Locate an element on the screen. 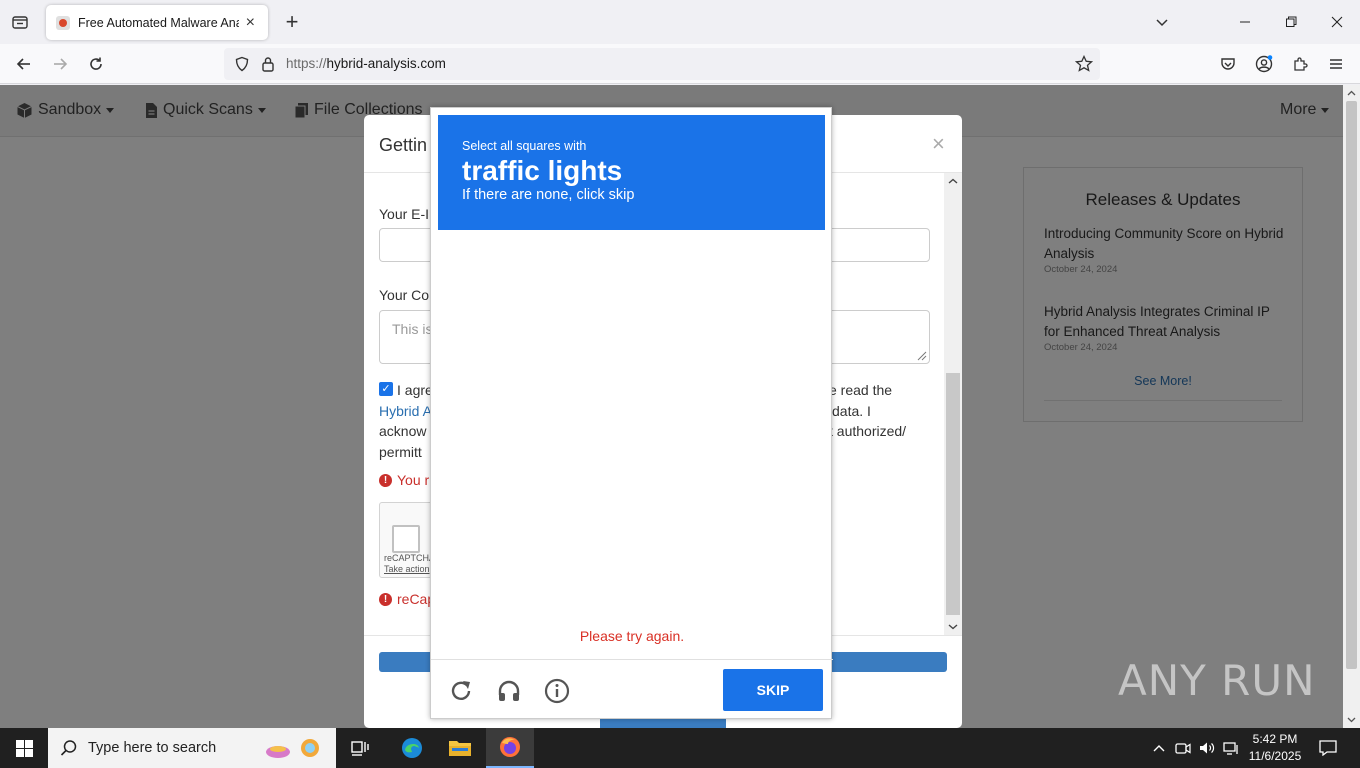 This screenshot has height=768, width=1360. file-explorer-icon is located at coordinates (460, 748).